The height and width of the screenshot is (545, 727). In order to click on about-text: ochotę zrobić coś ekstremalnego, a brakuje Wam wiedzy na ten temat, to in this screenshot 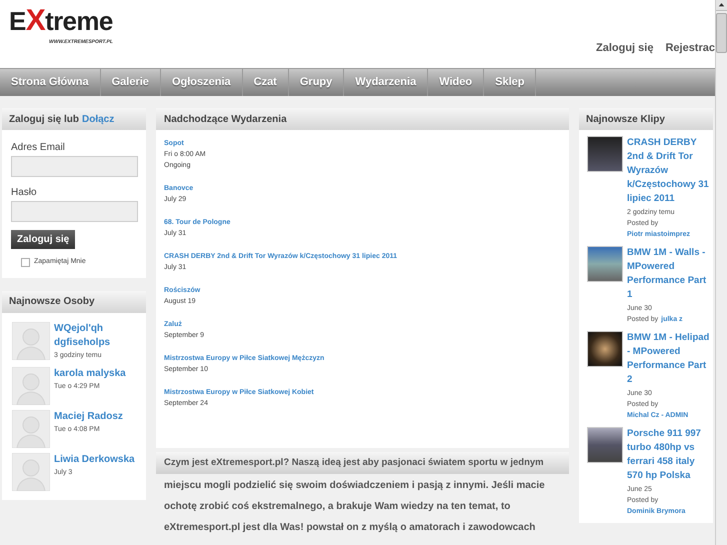, I will do `click(338, 507)`.